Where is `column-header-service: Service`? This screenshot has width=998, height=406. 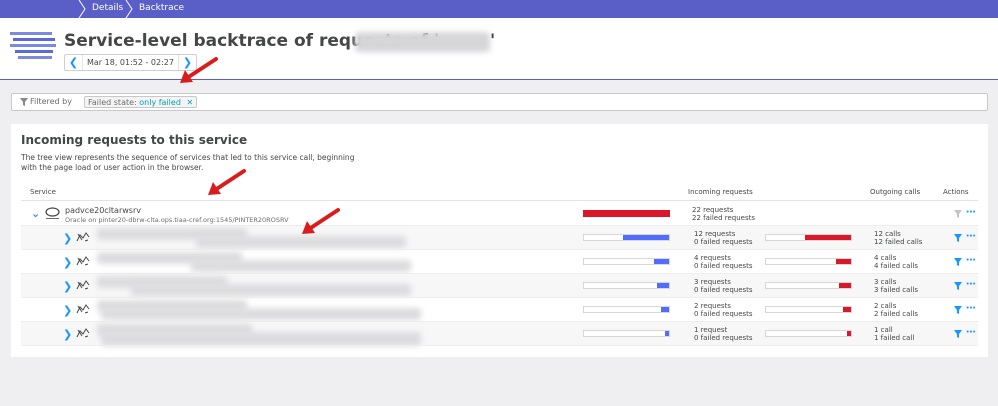
column-header-service: Service is located at coordinates (43, 192).